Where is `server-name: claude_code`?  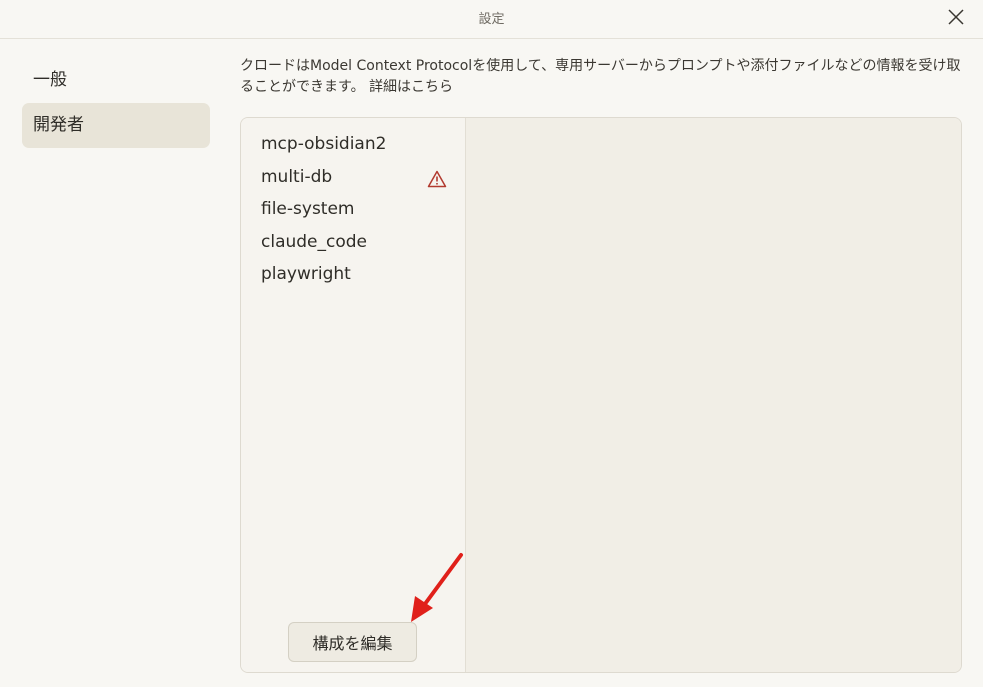 server-name: claude_code is located at coordinates (314, 242).